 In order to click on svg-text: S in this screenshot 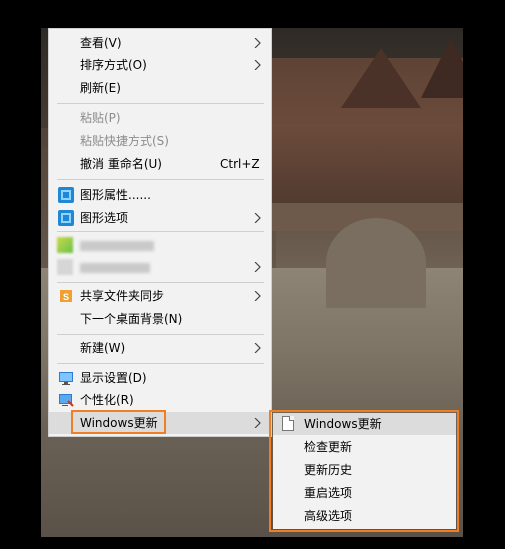, I will do `click(66, 297)`.